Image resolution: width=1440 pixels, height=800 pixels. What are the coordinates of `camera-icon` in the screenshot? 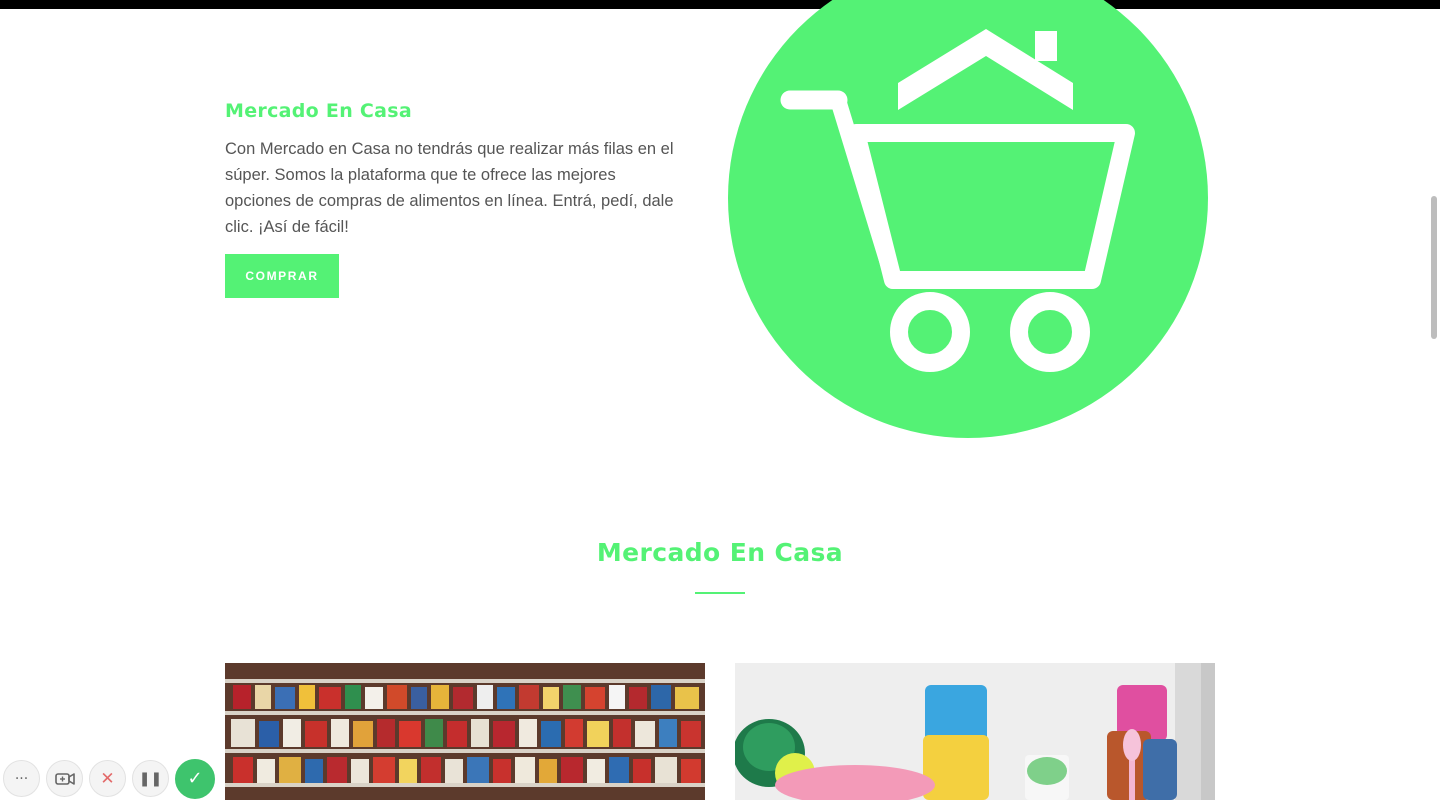 It's located at (64, 778).